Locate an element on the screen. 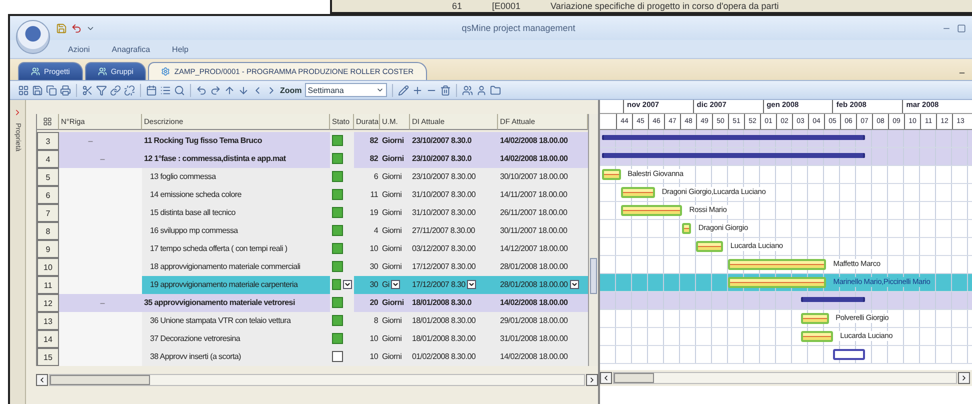  unlink-icon is located at coordinates (129, 90).